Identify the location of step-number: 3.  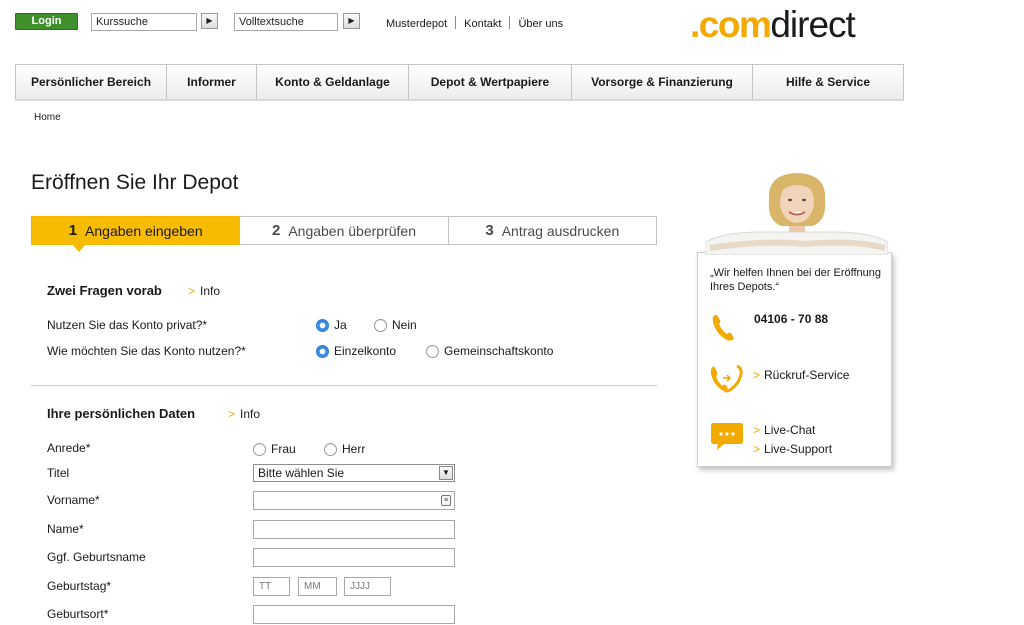
(489, 230).